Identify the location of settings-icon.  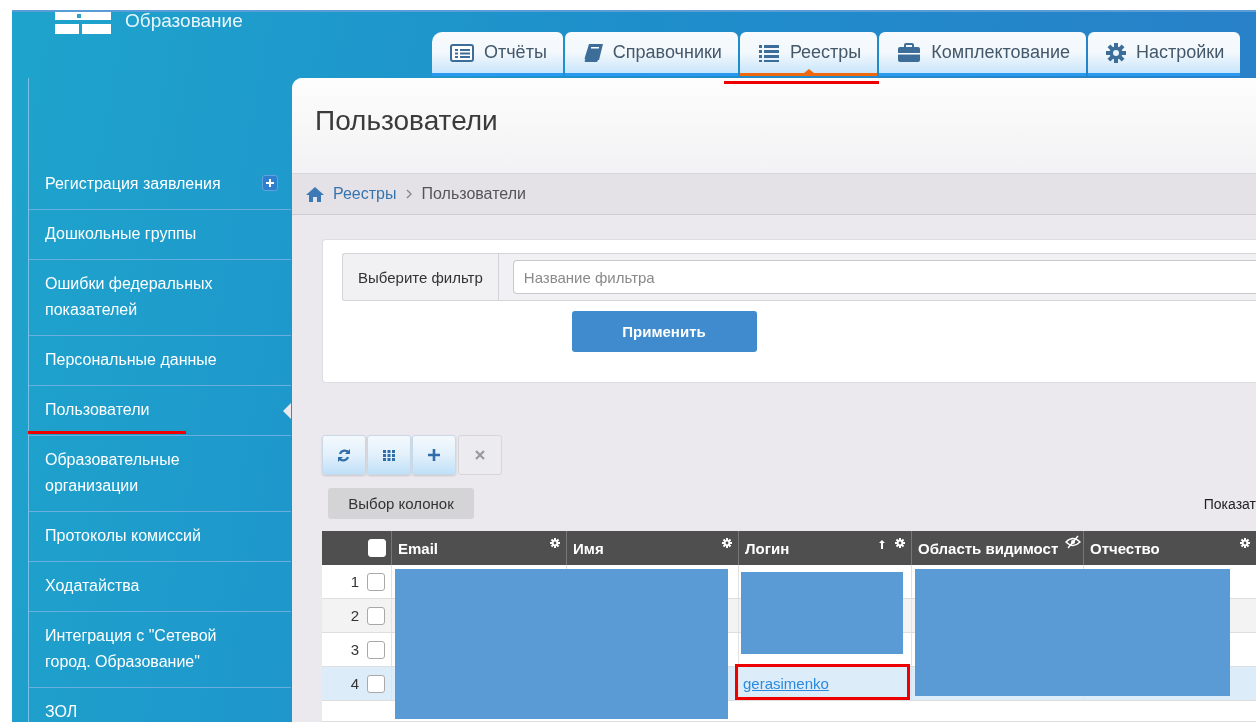
(1115, 52).